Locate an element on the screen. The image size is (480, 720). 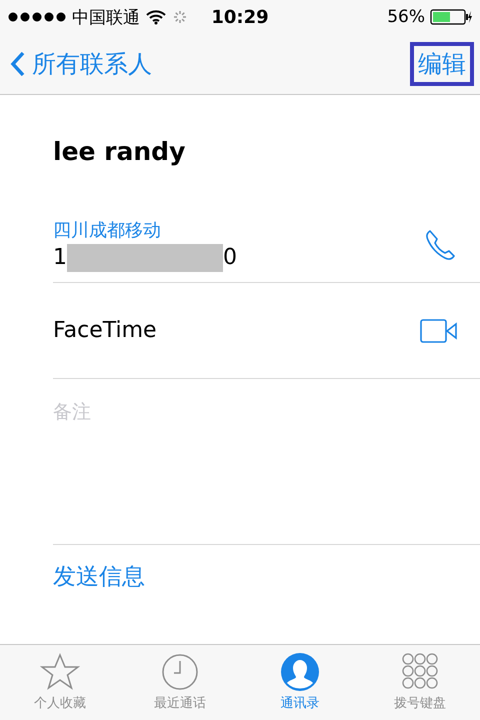
tab-bar-item: 个人收藏 is located at coordinates (60, 682).